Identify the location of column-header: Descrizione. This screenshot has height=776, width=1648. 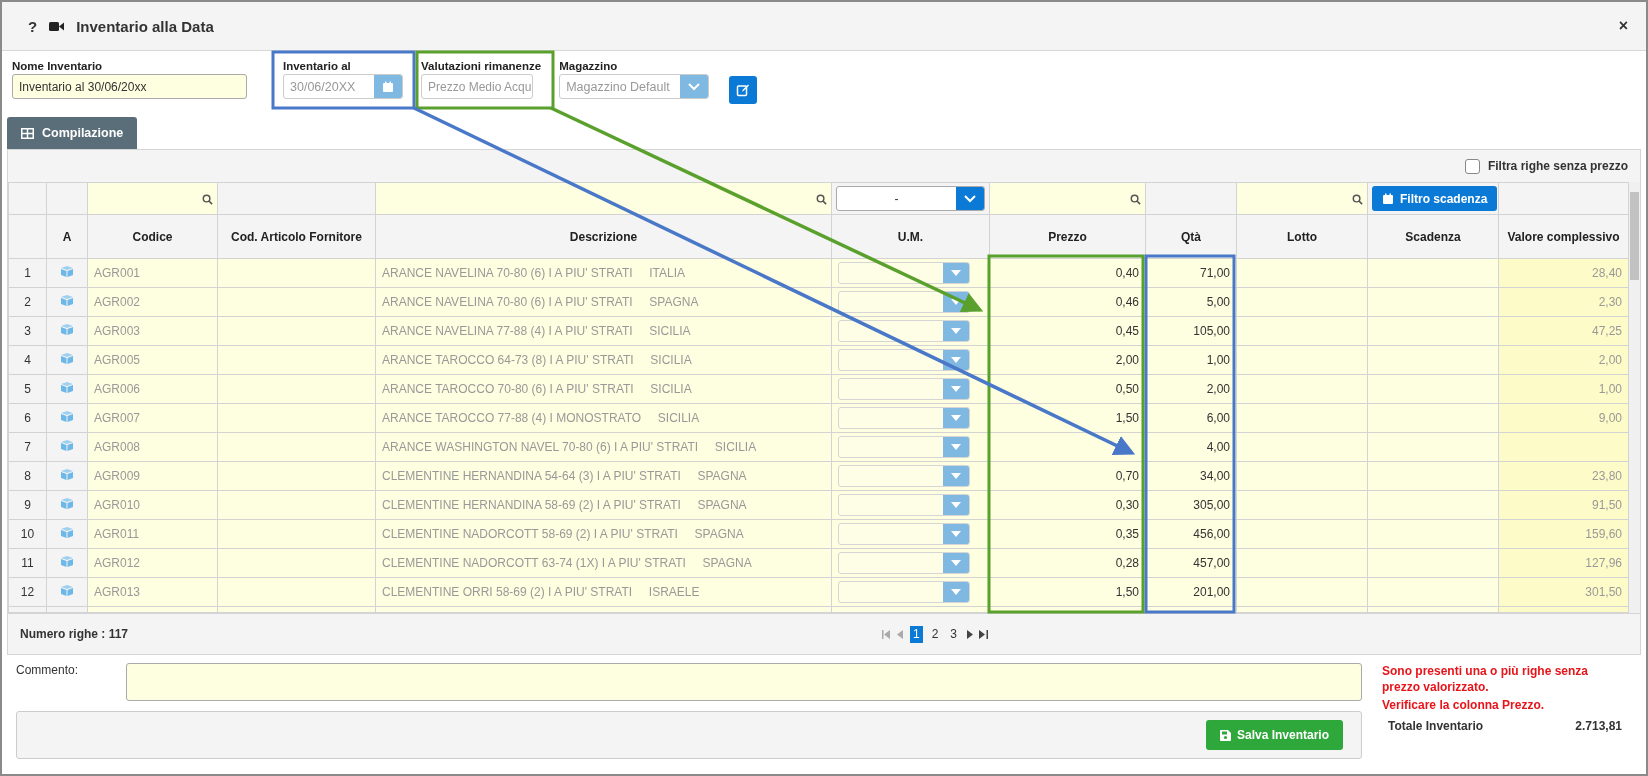
(603, 236).